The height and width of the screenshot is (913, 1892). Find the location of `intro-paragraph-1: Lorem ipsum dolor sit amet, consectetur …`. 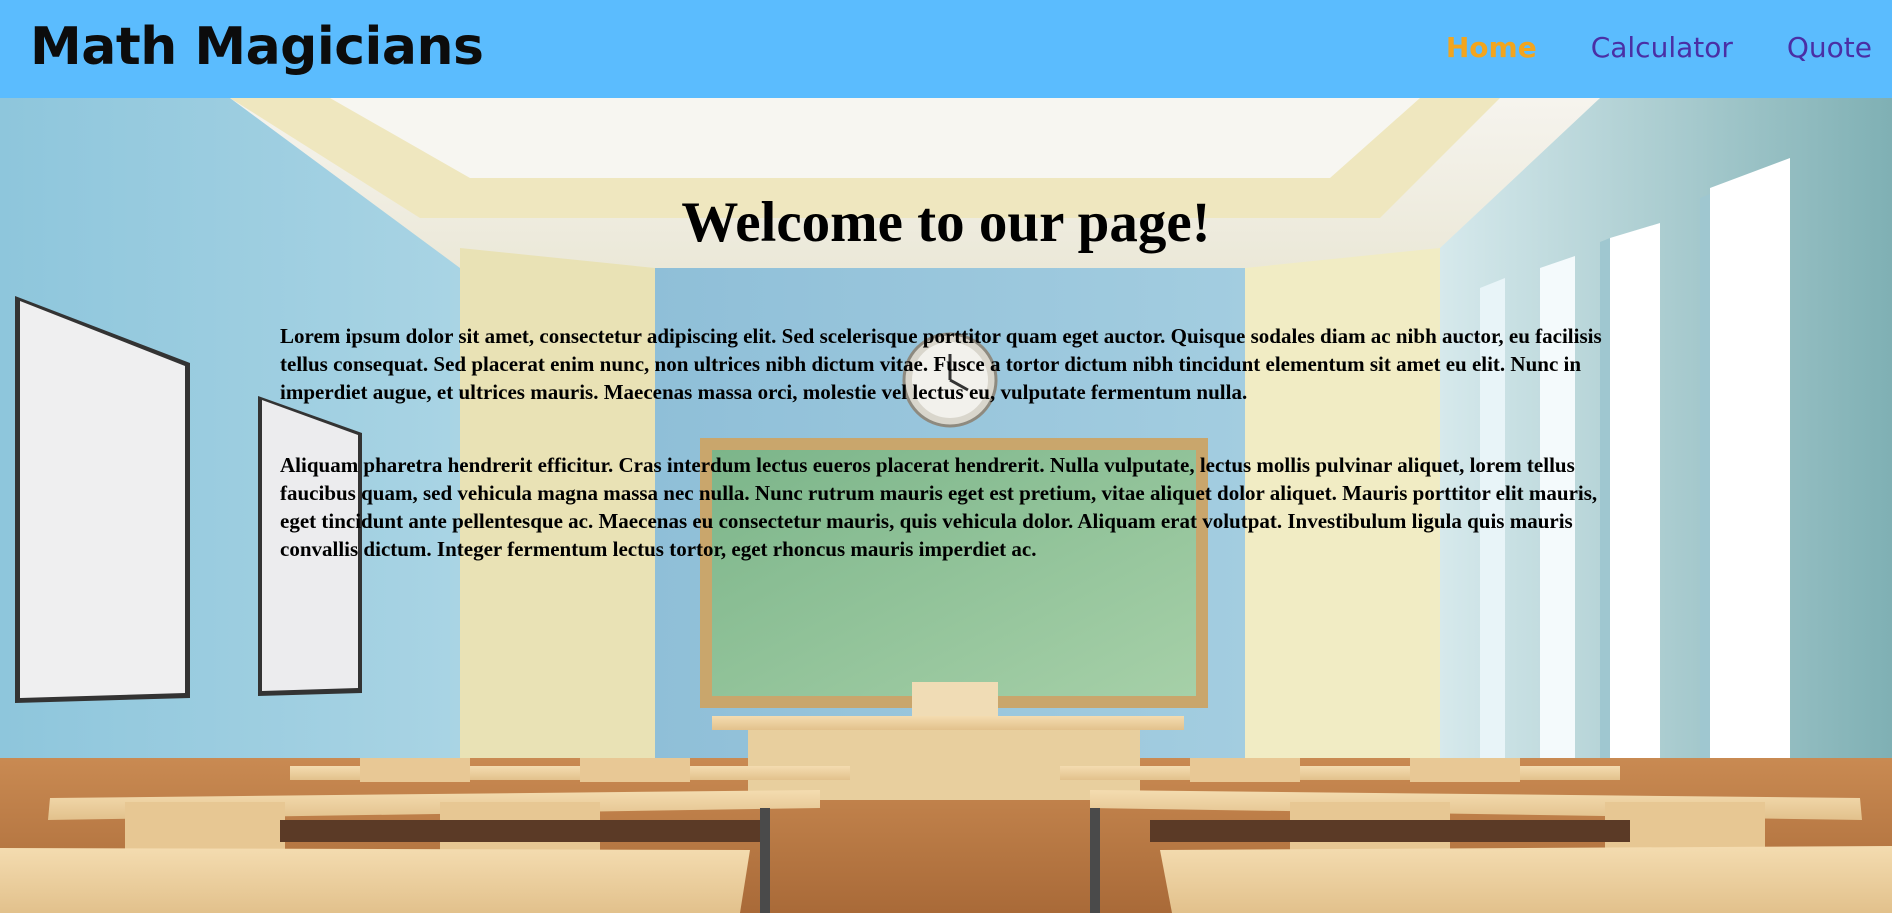

intro-paragraph-1: Lorem ipsum dolor sit amet, consectetur … is located at coordinates (941, 364).